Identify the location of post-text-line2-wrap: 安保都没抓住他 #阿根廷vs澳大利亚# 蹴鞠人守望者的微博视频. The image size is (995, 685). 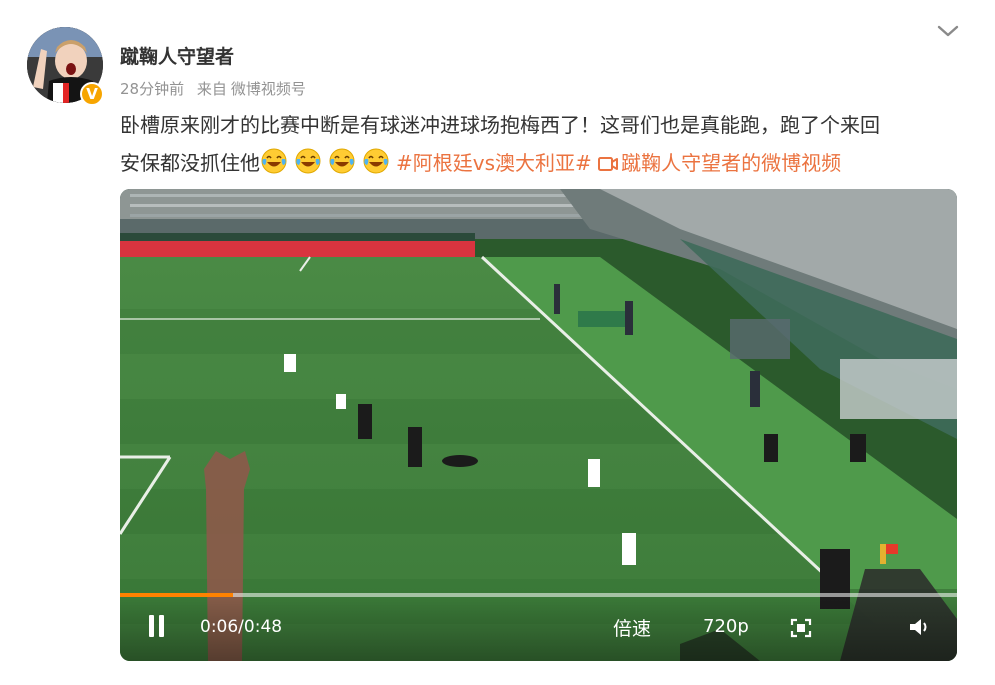
(540, 163).